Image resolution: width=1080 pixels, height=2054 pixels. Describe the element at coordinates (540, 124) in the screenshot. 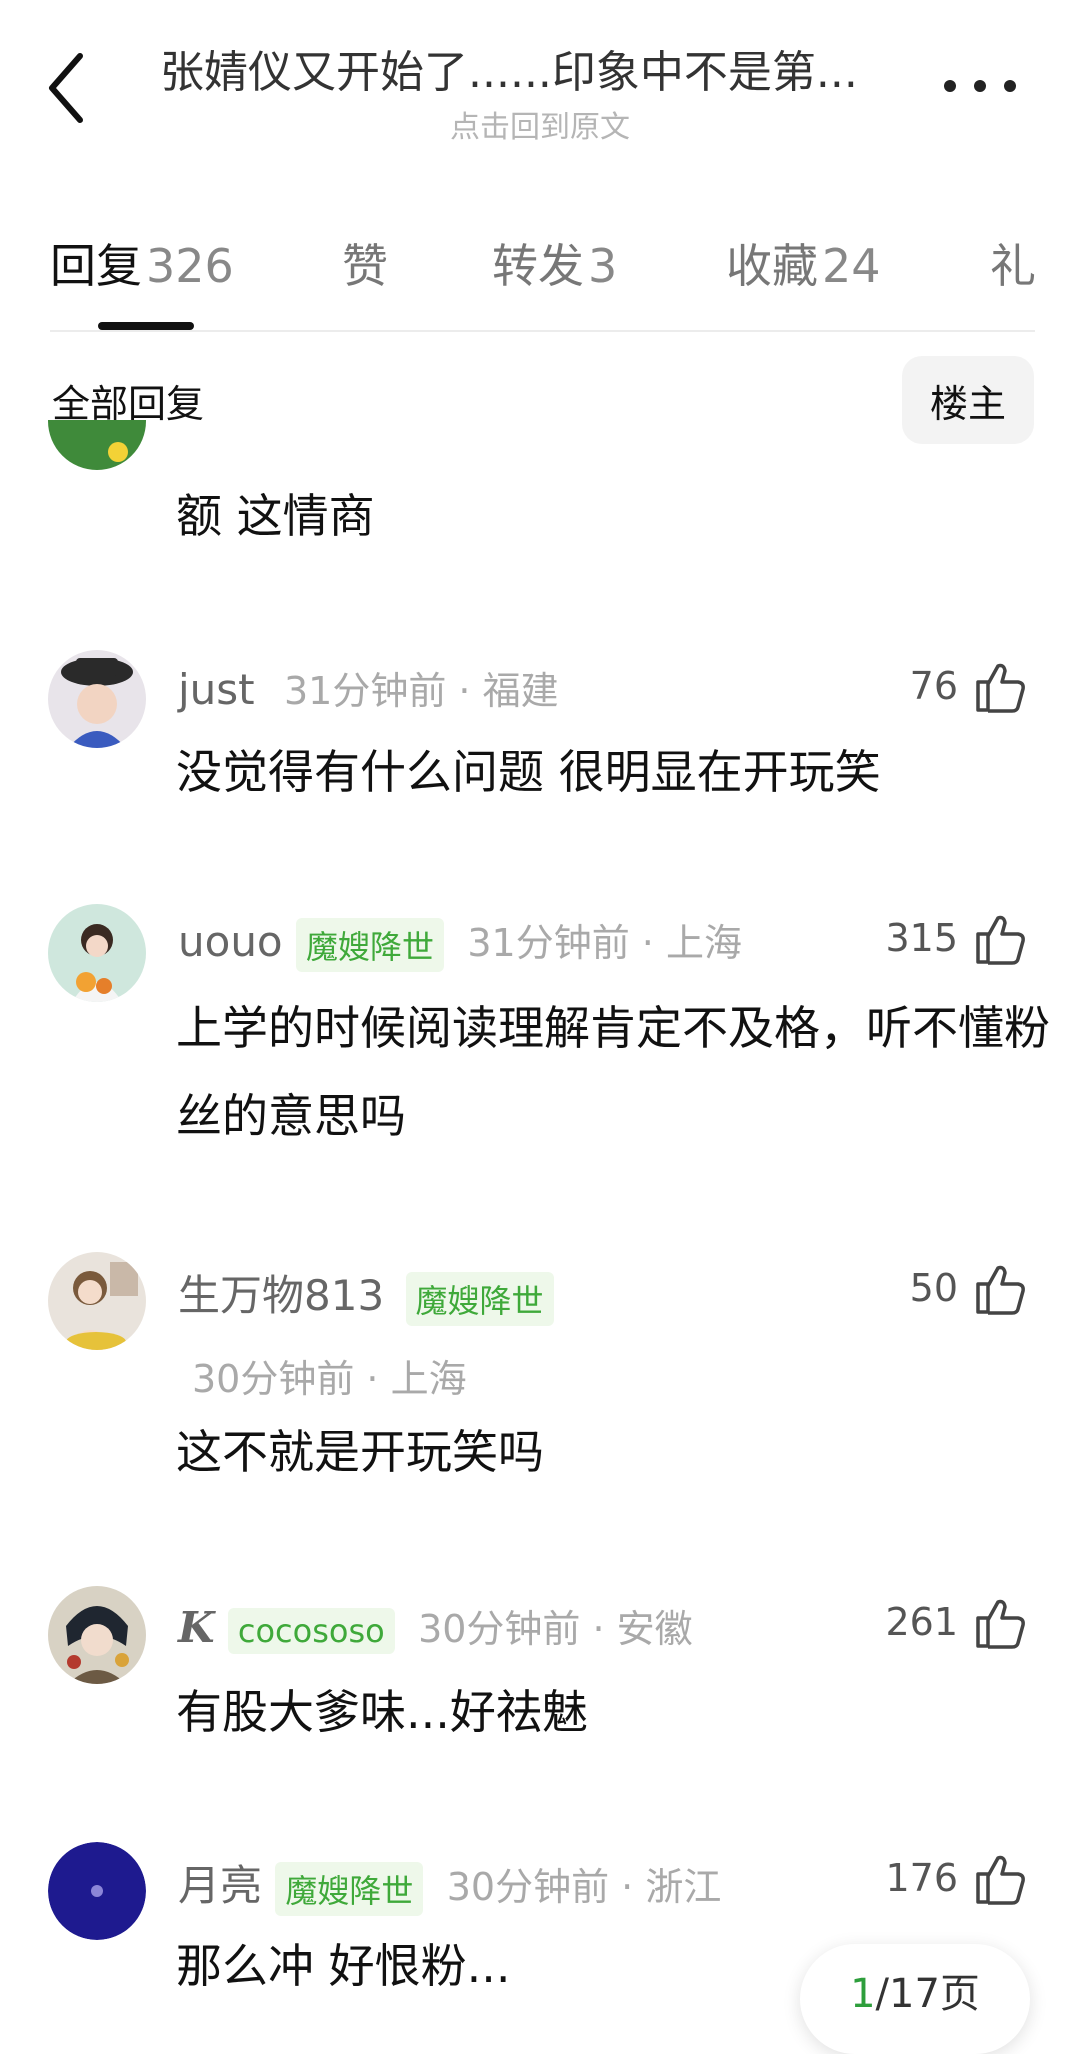

I see `back-to-post-link: 点击回到原文` at that location.